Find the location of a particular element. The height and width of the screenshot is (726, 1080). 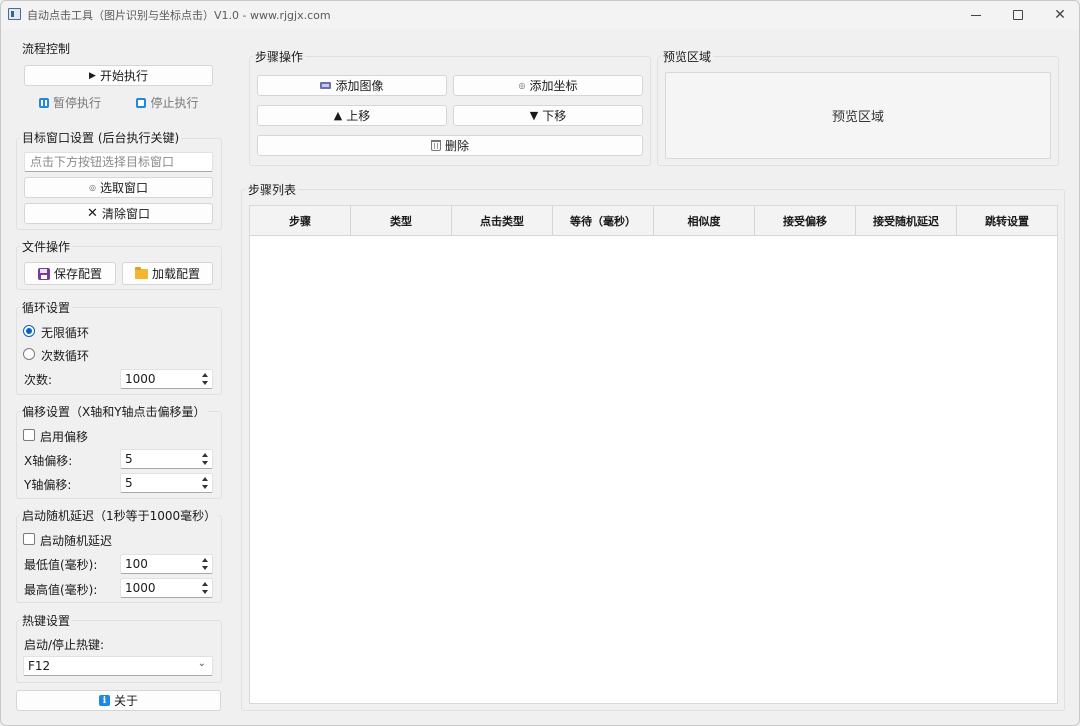

delay-max-label: 最高值(毫秒): is located at coordinates (61, 590).